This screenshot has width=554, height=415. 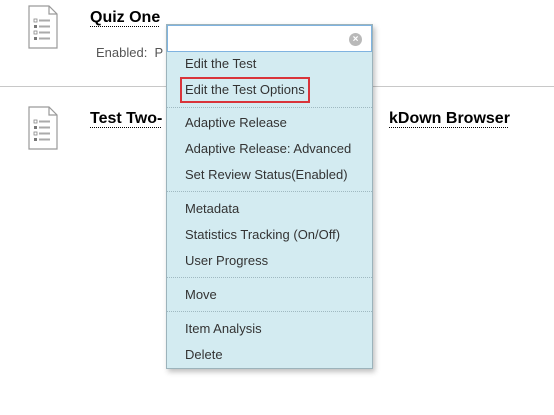 What do you see at coordinates (262, 235) in the screenshot?
I see `menu-item-statistics-tracking: Statistics Tracking (On/Off)` at bounding box center [262, 235].